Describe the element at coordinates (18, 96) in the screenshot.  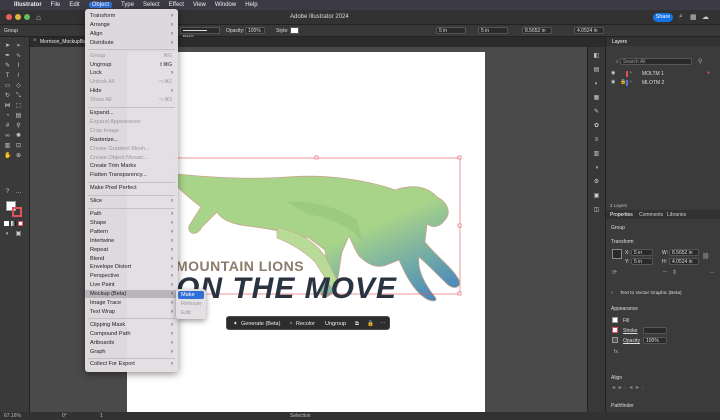
I see `scale-tool-icon: ⤡` at that location.